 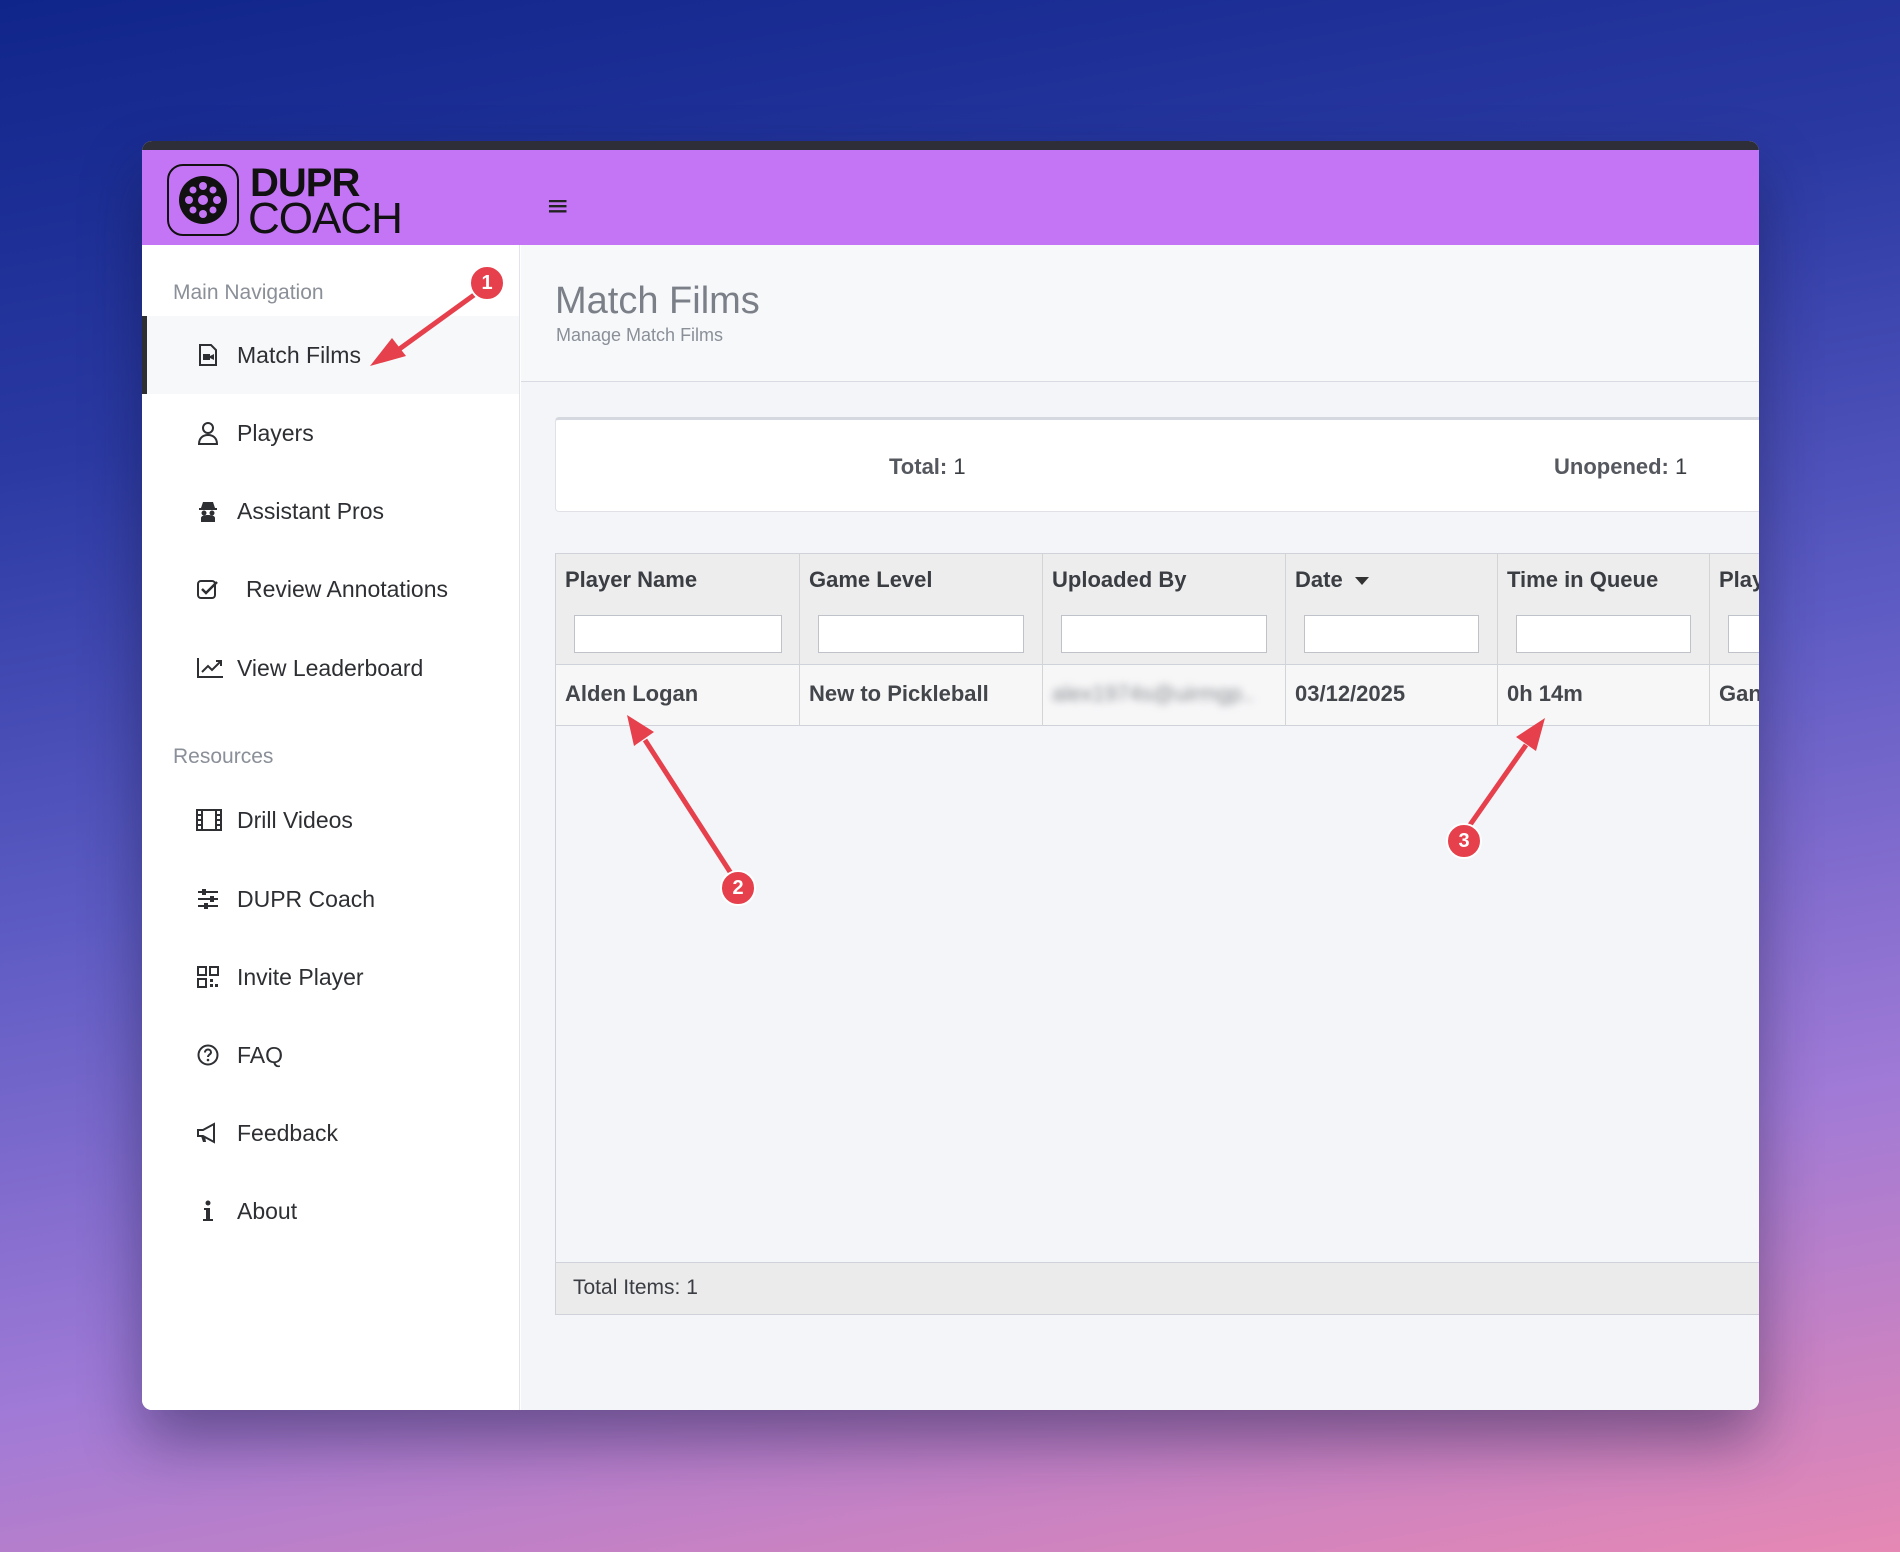 I want to click on stat-unopened: Unopened: 1, so click(x=1620, y=467).